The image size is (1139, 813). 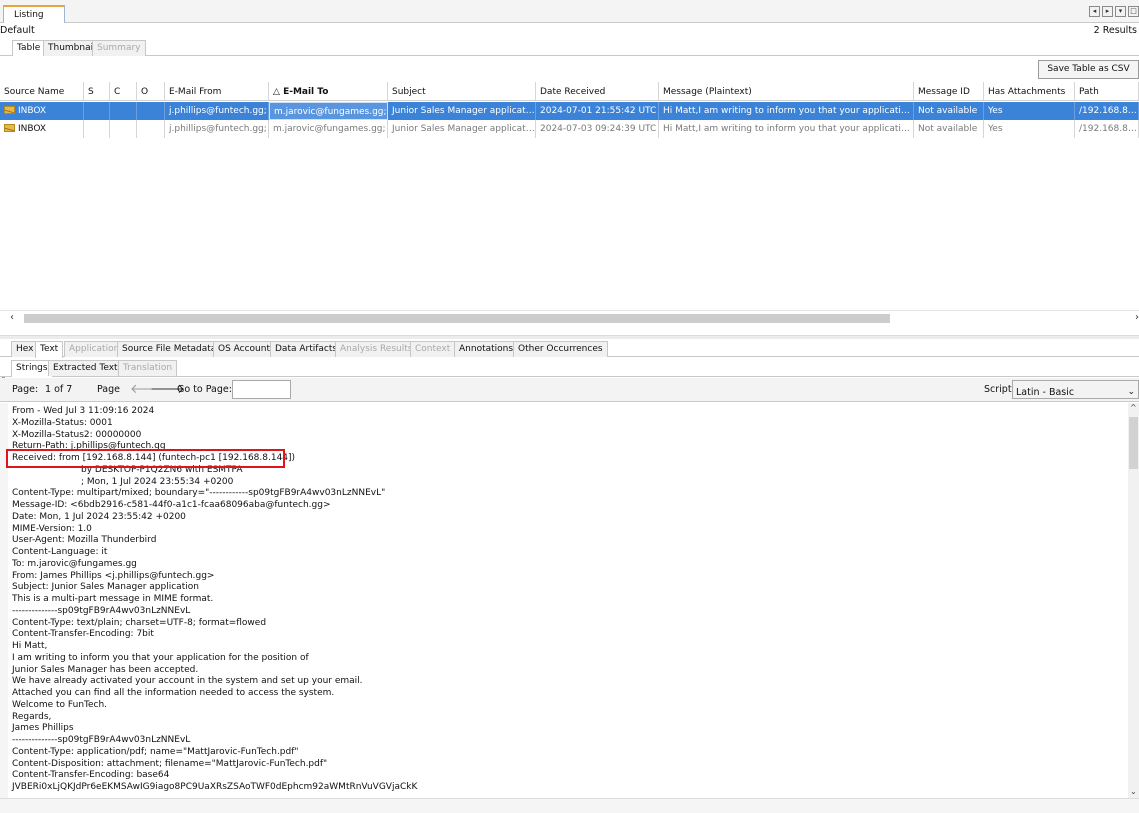 What do you see at coordinates (204, 389) in the screenshot?
I see `goto-page-label: Go to Page:` at bounding box center [204, 389].